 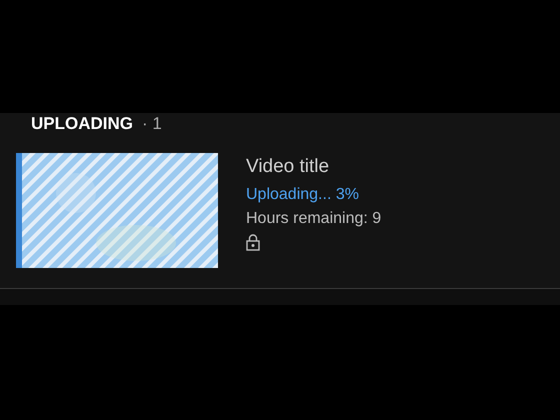 I want to click on upload-status: Uploading... 3%, so click(x=303, y=195).